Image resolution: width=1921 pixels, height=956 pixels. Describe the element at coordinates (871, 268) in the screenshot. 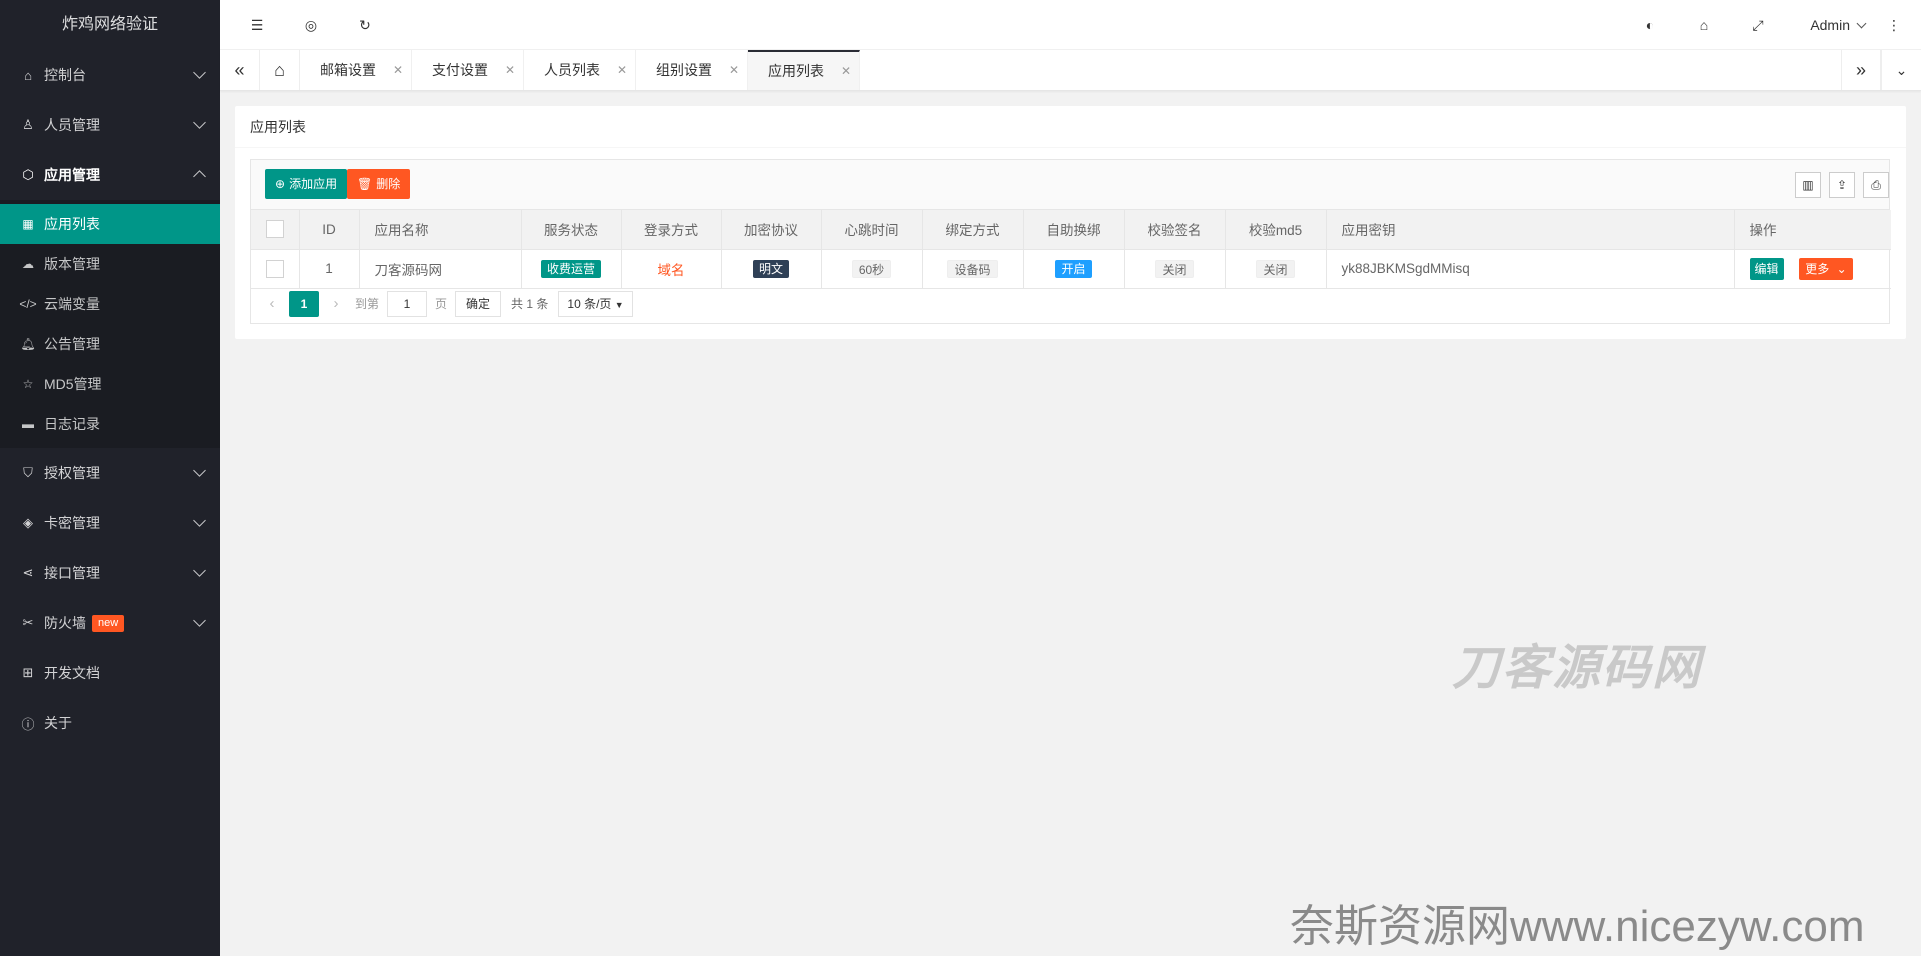

I see `heartbeat-badge: 60秒` at that location.